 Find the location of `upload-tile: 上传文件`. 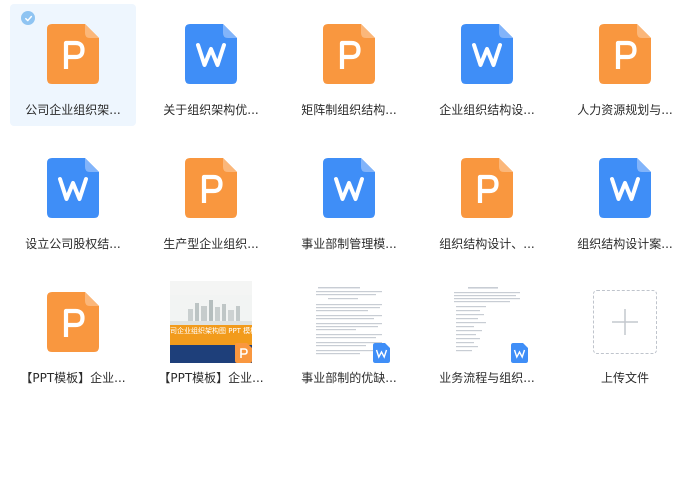

upload-tile: 上传文件 is located at coordinates (624, 333).